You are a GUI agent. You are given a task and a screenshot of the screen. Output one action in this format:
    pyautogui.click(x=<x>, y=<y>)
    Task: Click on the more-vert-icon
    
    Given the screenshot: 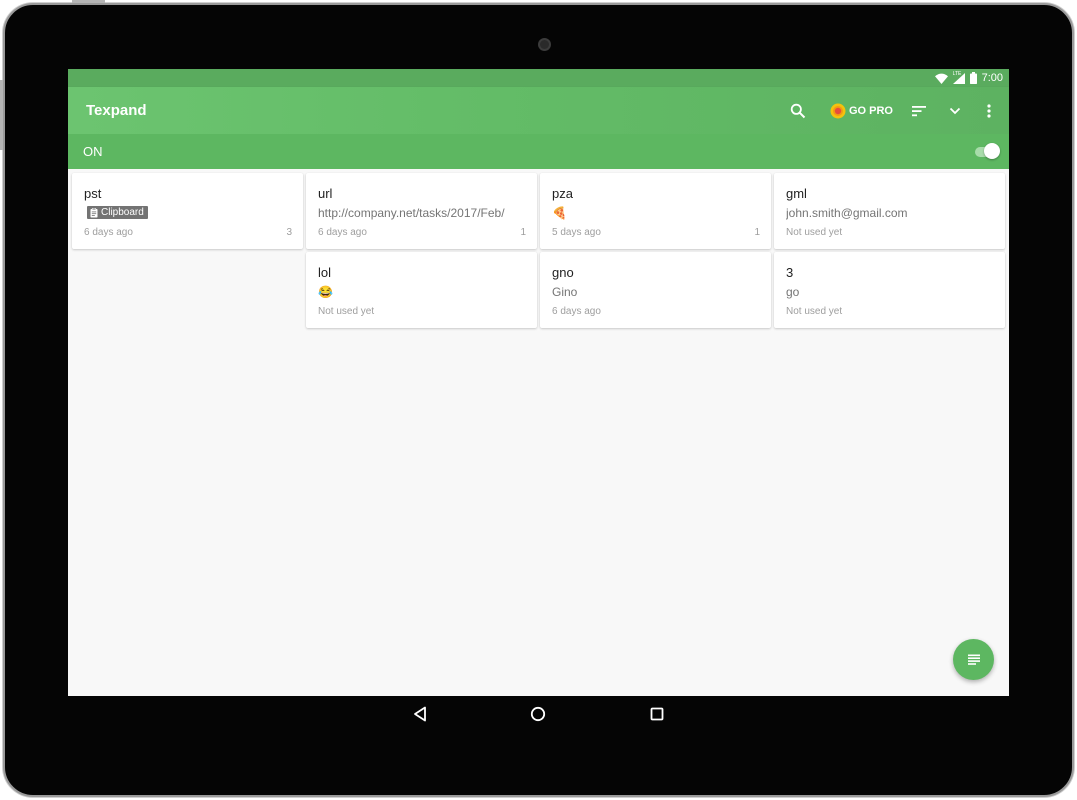 What is the action you would take?
    pyautogui.click(x=989, y=110)
    